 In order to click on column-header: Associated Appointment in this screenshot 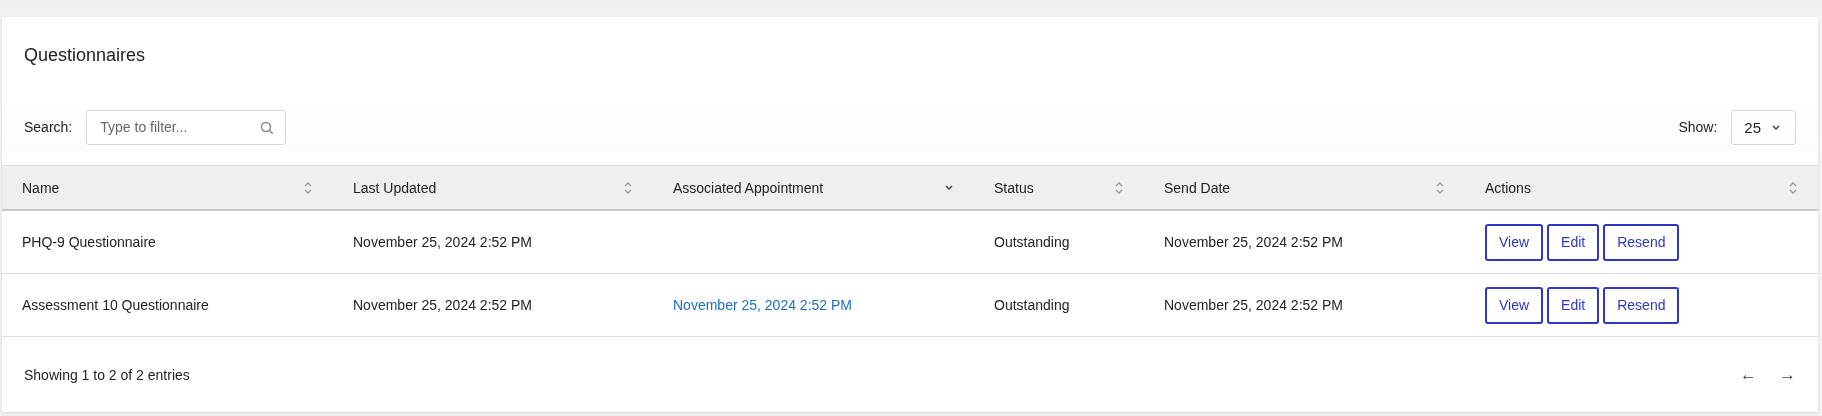, I will do `click(813, 187)`.